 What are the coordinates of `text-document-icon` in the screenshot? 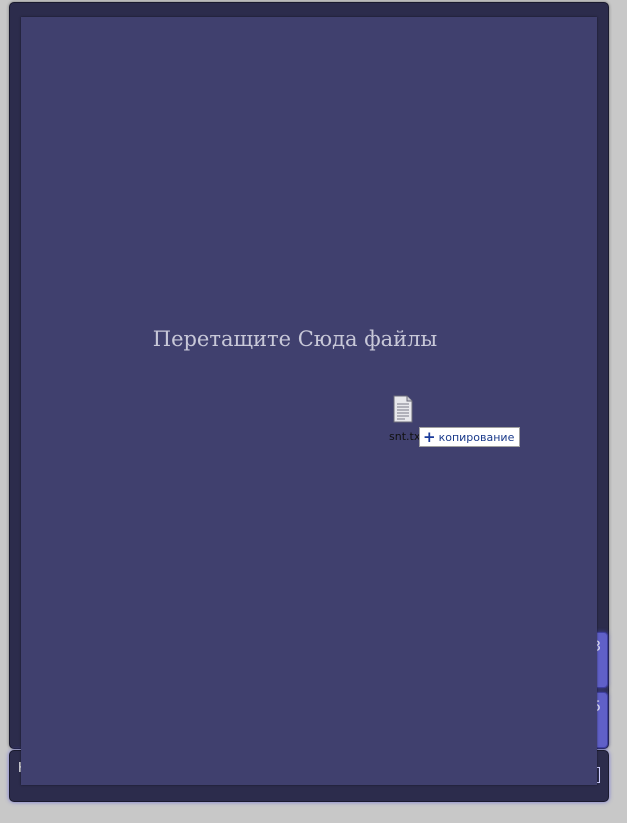 It's located at (403, 409).